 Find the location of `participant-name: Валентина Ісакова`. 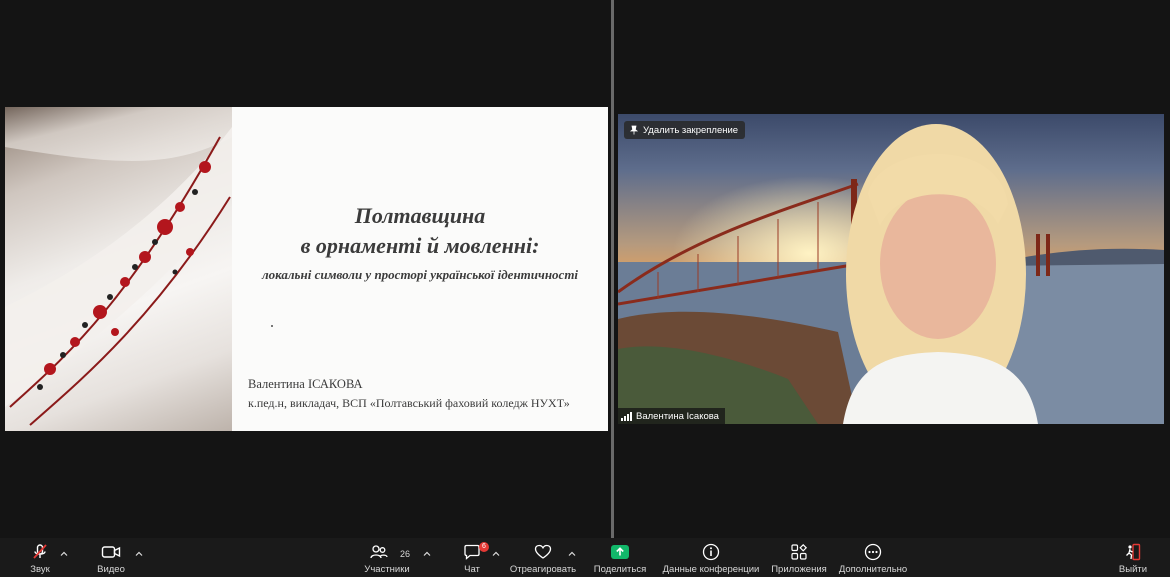

participant-name: Валентина Ісакова is located at coordinates (677, 416).